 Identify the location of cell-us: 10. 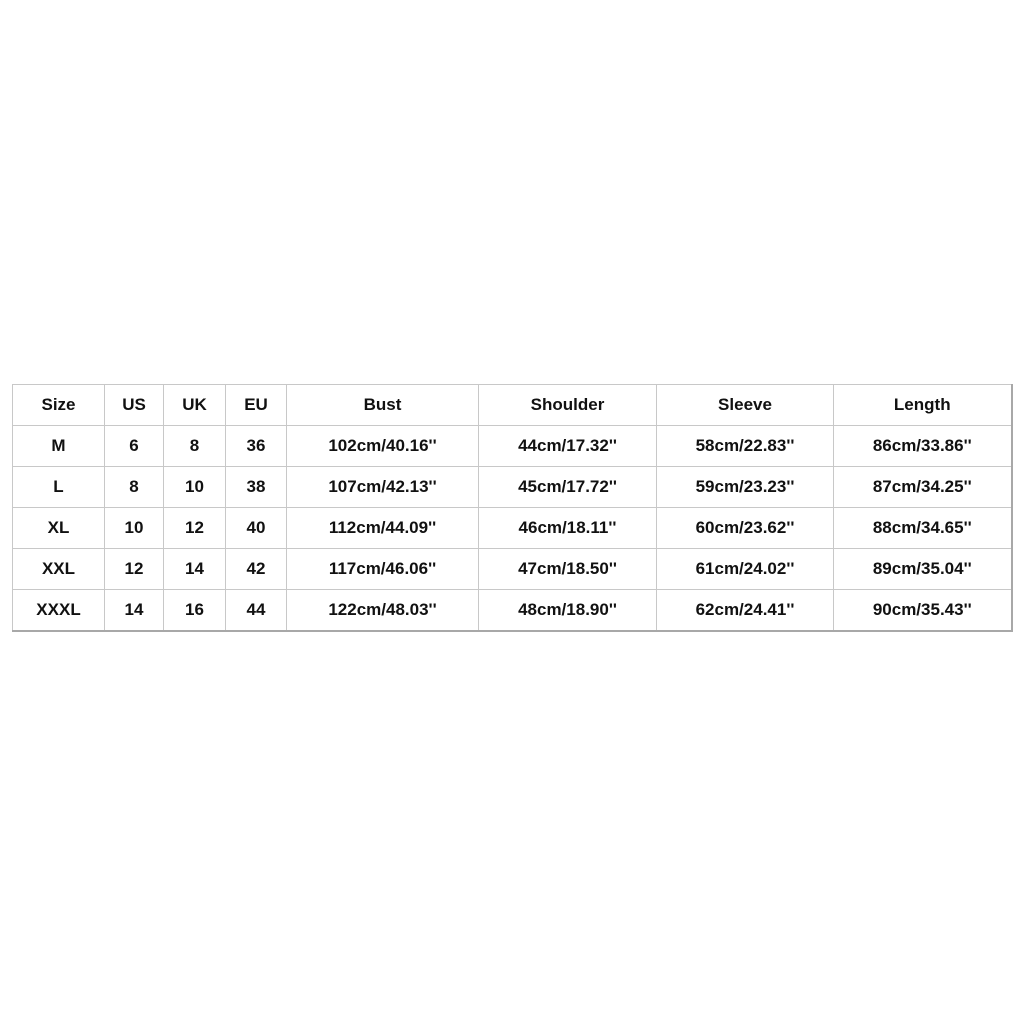
(134, 528).